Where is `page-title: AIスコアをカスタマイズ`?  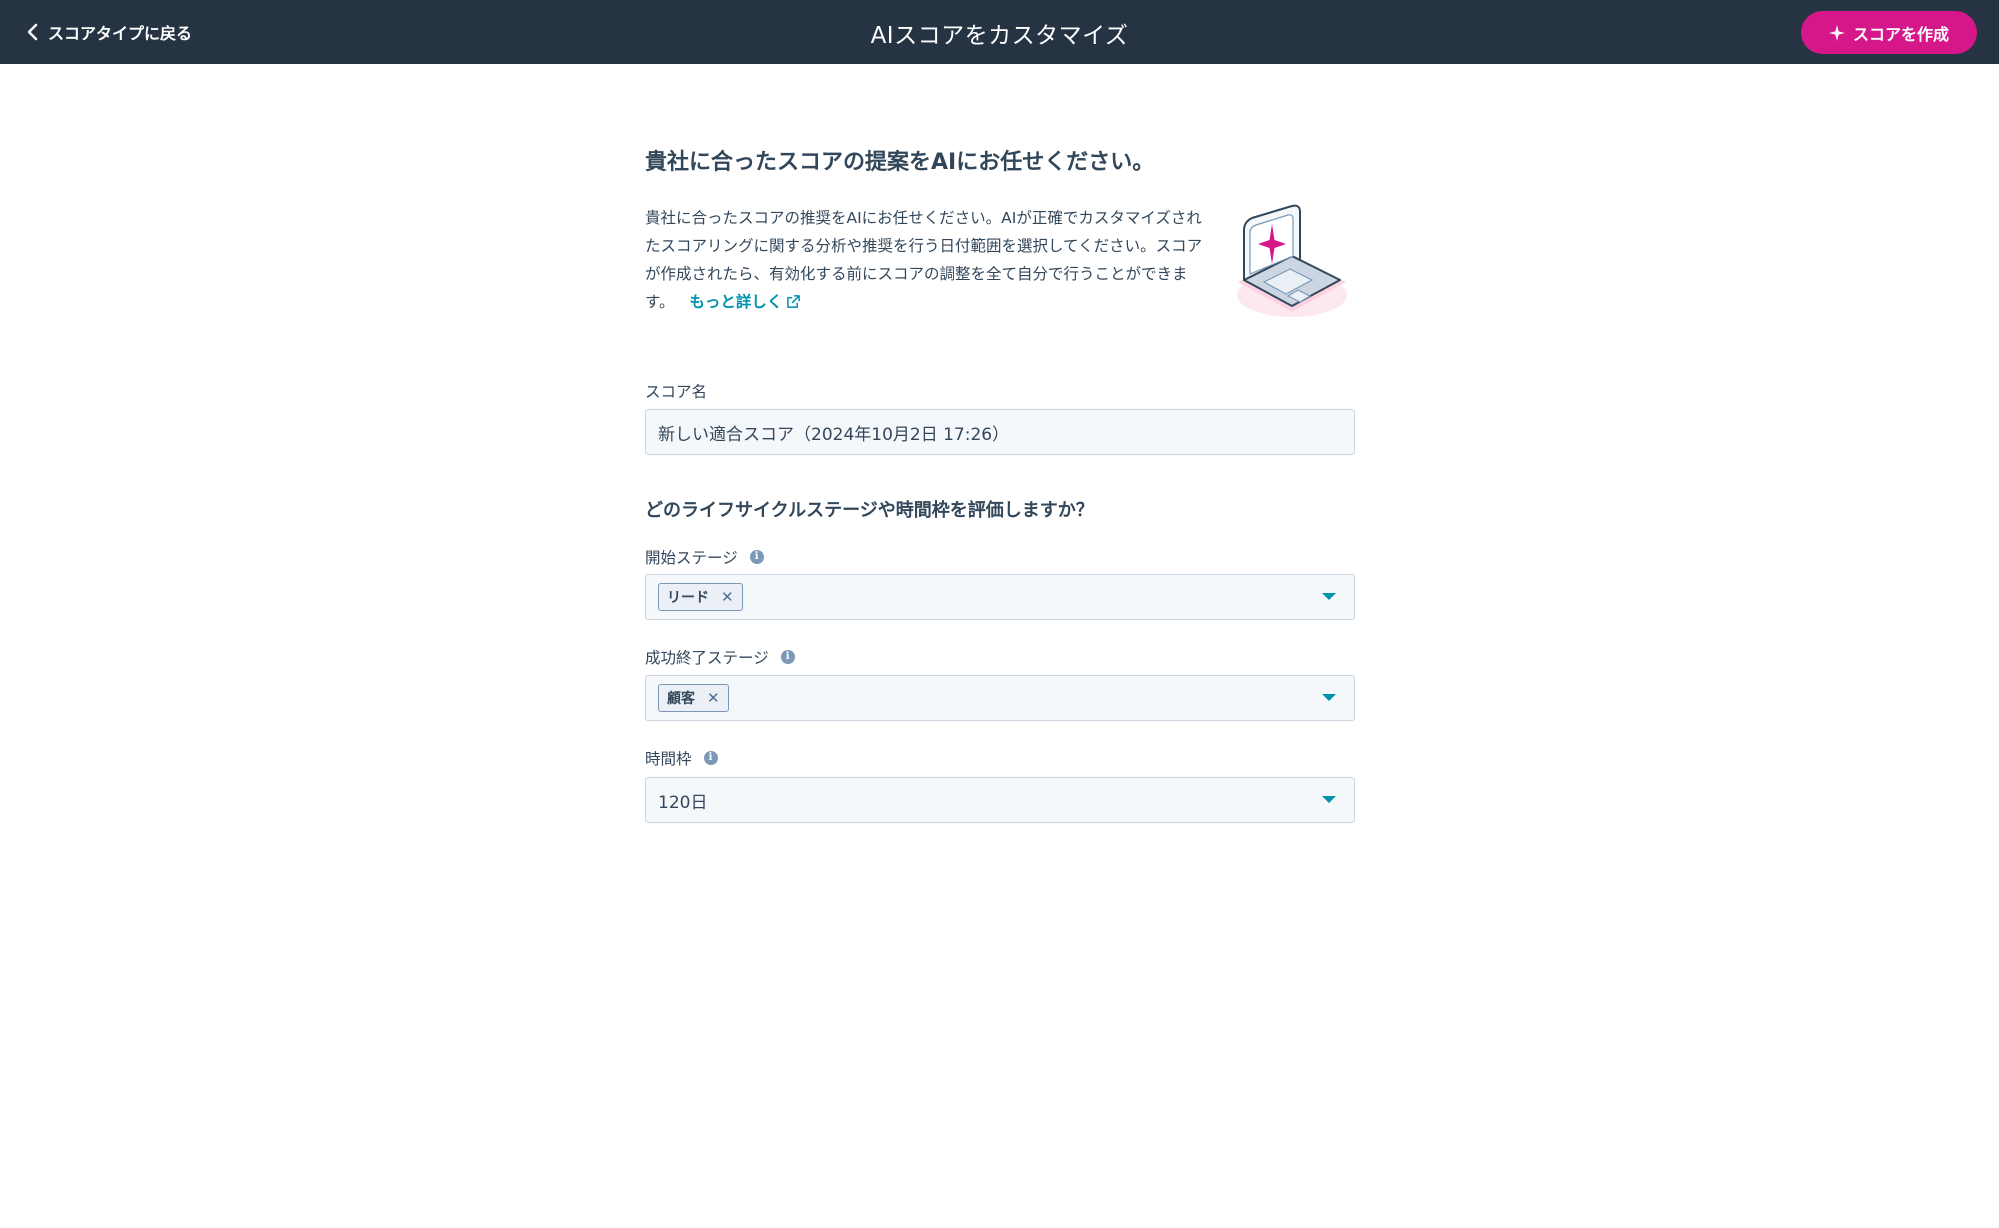
page-title: AIスコアをカスタマイズ is located at coordinates (999, 36).